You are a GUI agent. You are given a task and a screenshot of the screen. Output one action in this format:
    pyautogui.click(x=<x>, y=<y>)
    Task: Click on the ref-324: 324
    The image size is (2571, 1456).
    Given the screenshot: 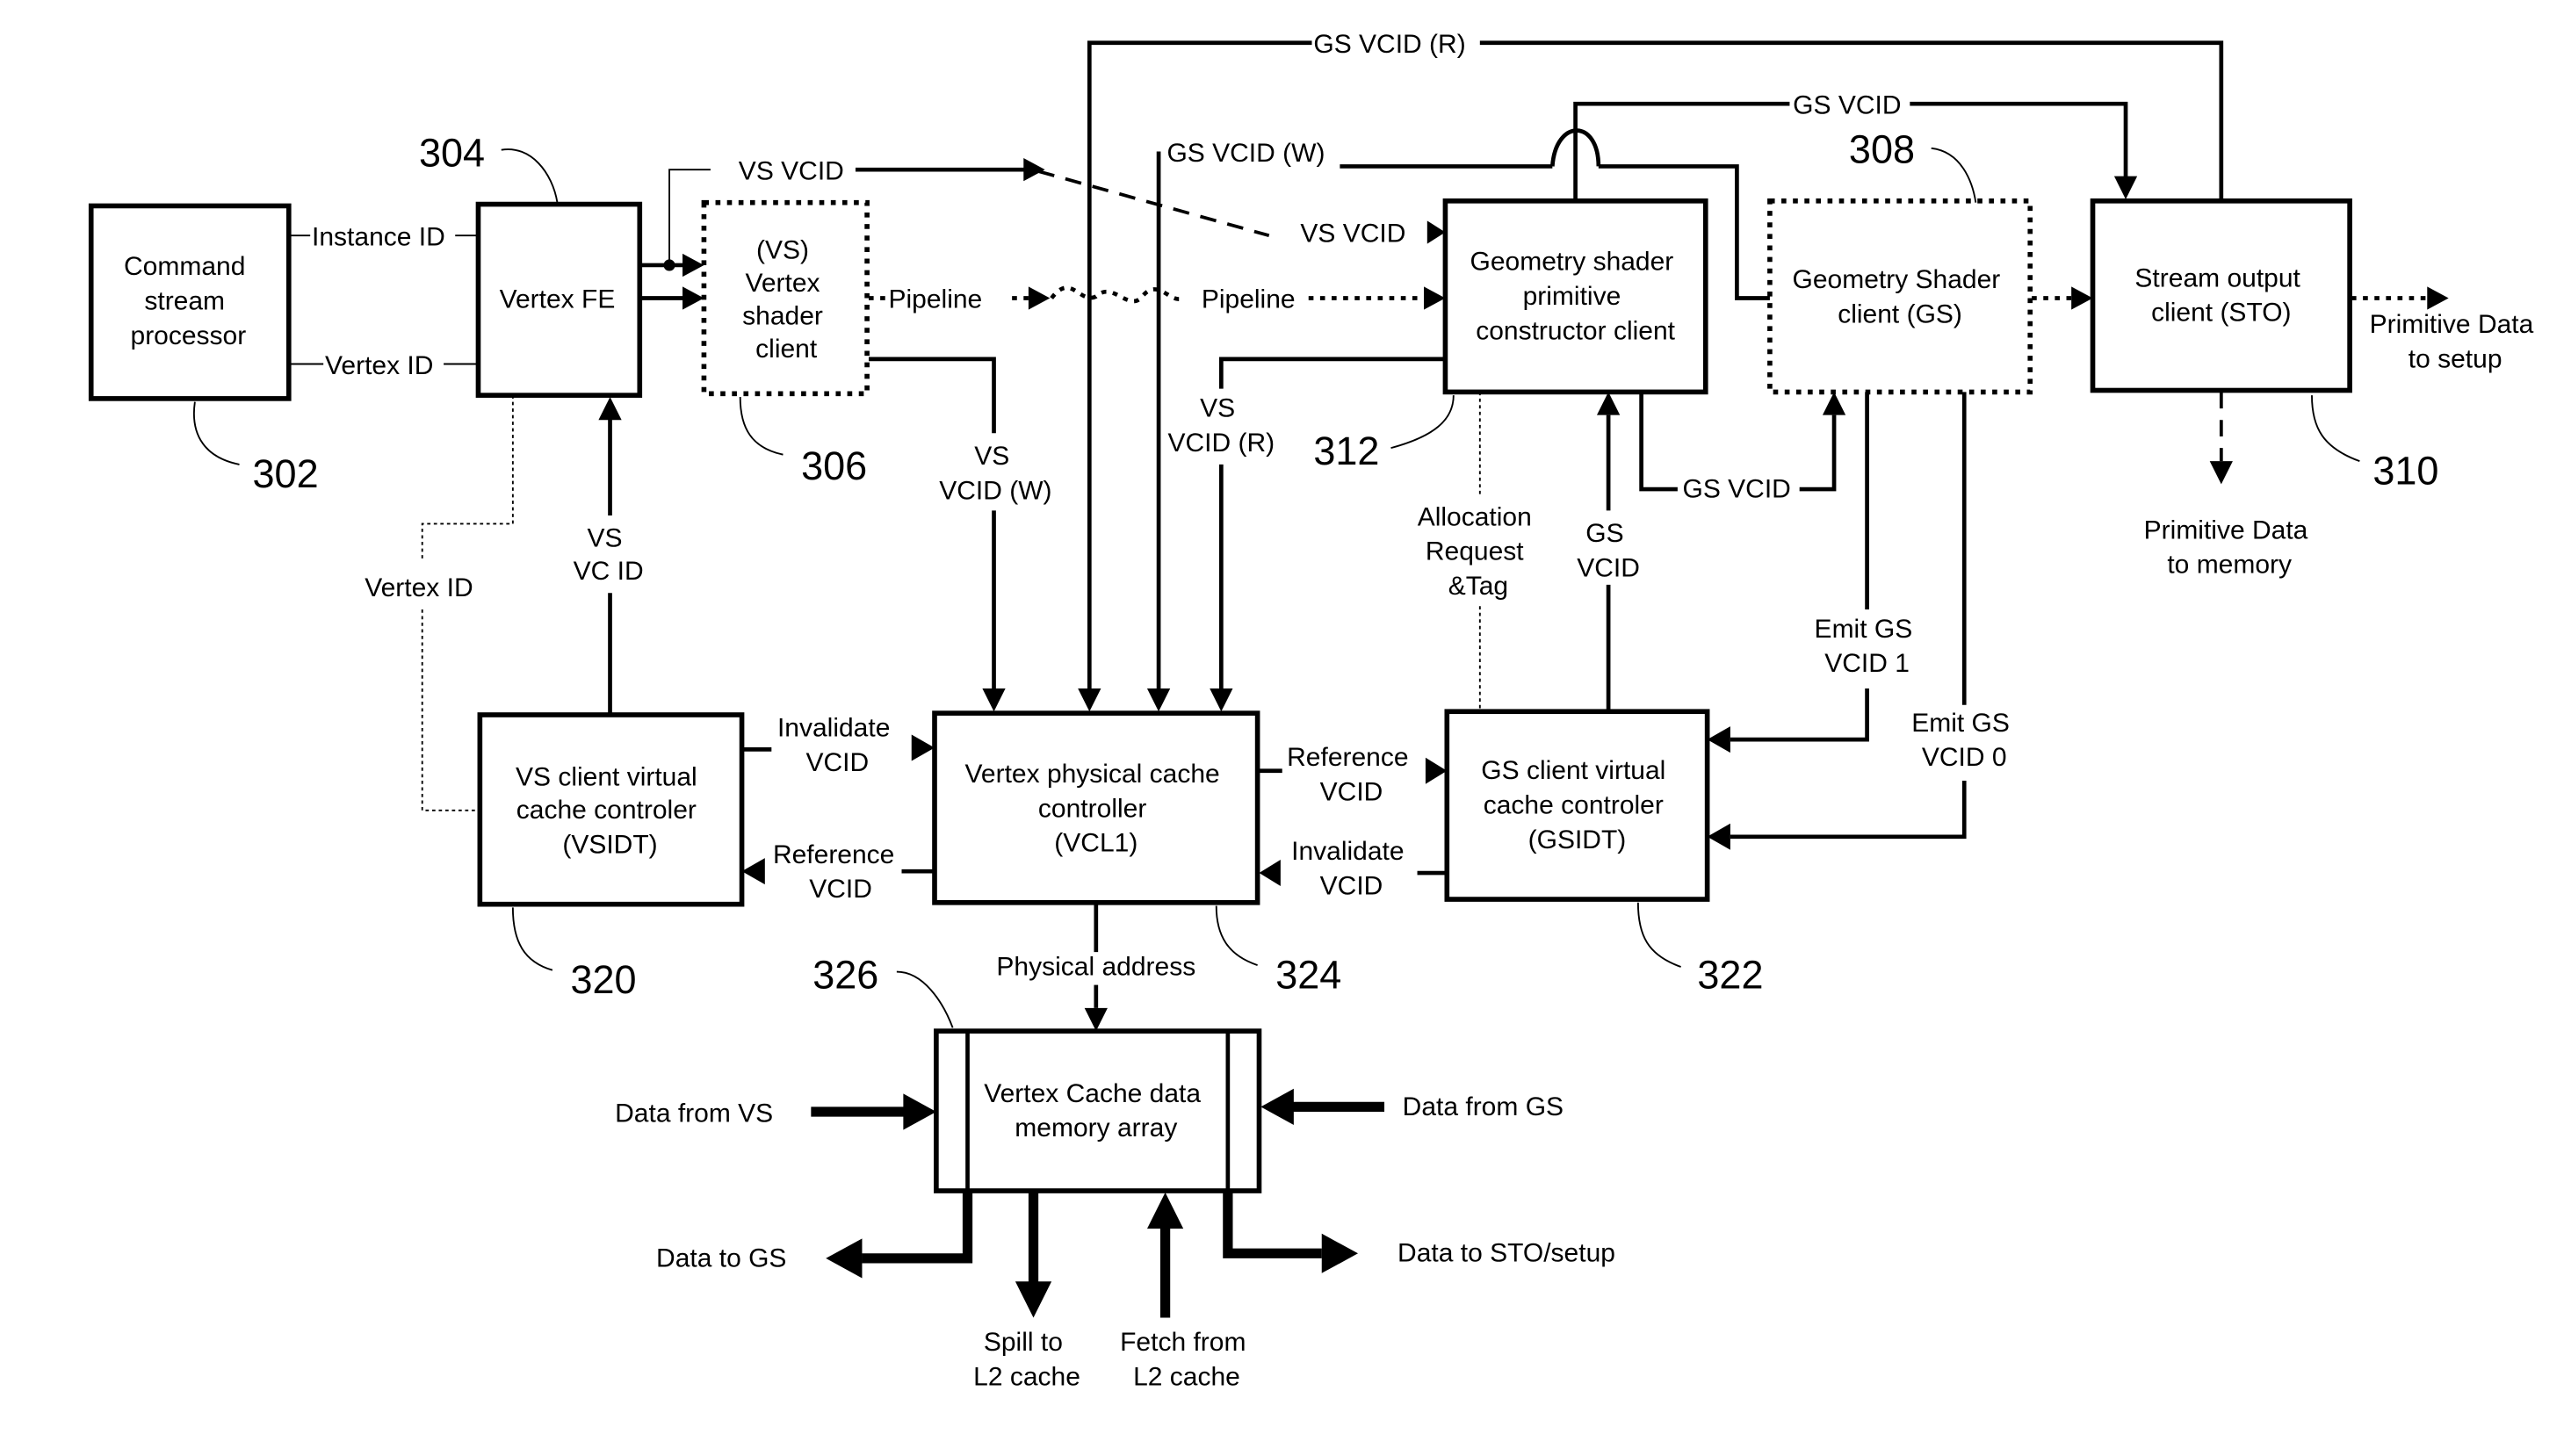 What is the action you would take?
    pyautogui.click(x=1308, y=974)
    